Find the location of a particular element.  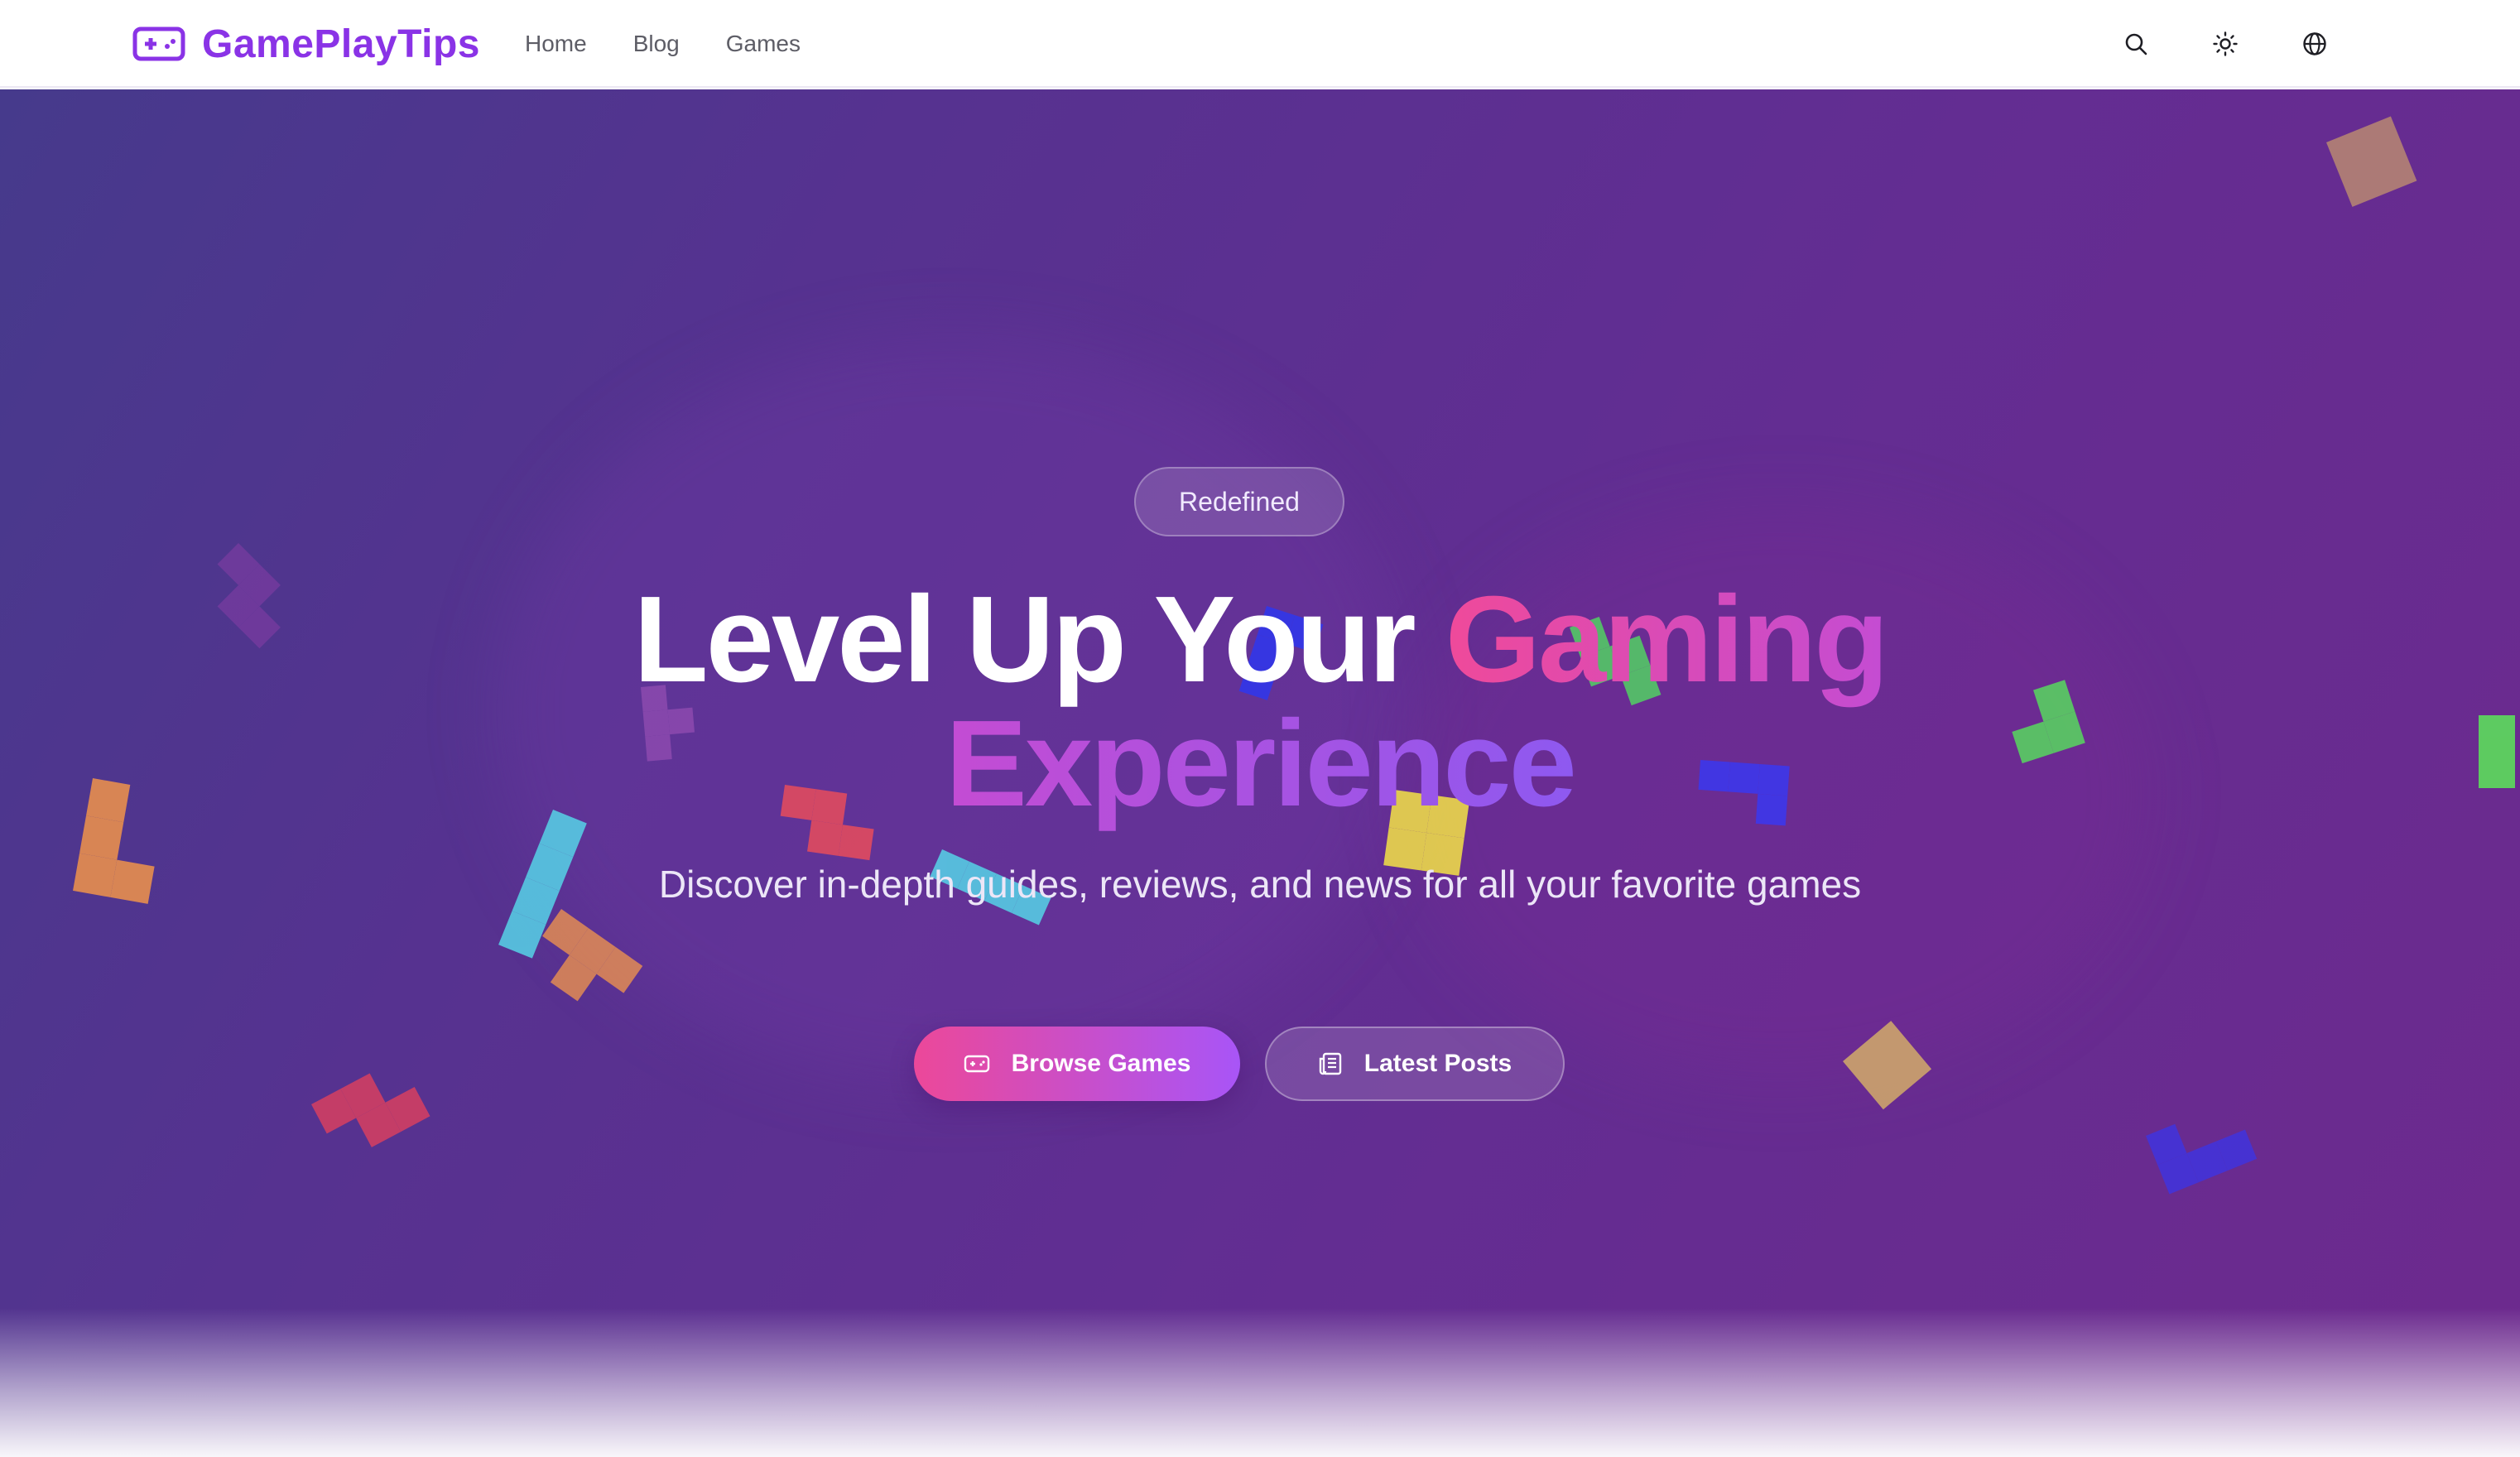

sun-icon is located at coordinates (2225, 43).